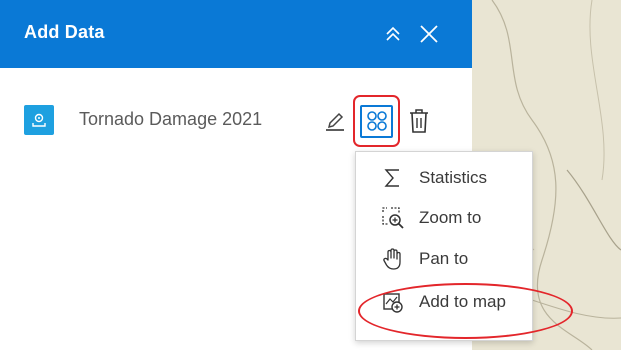 The height and width of the screenshot is (350, 621). I want to click on trash-icon, so click(419, 121).